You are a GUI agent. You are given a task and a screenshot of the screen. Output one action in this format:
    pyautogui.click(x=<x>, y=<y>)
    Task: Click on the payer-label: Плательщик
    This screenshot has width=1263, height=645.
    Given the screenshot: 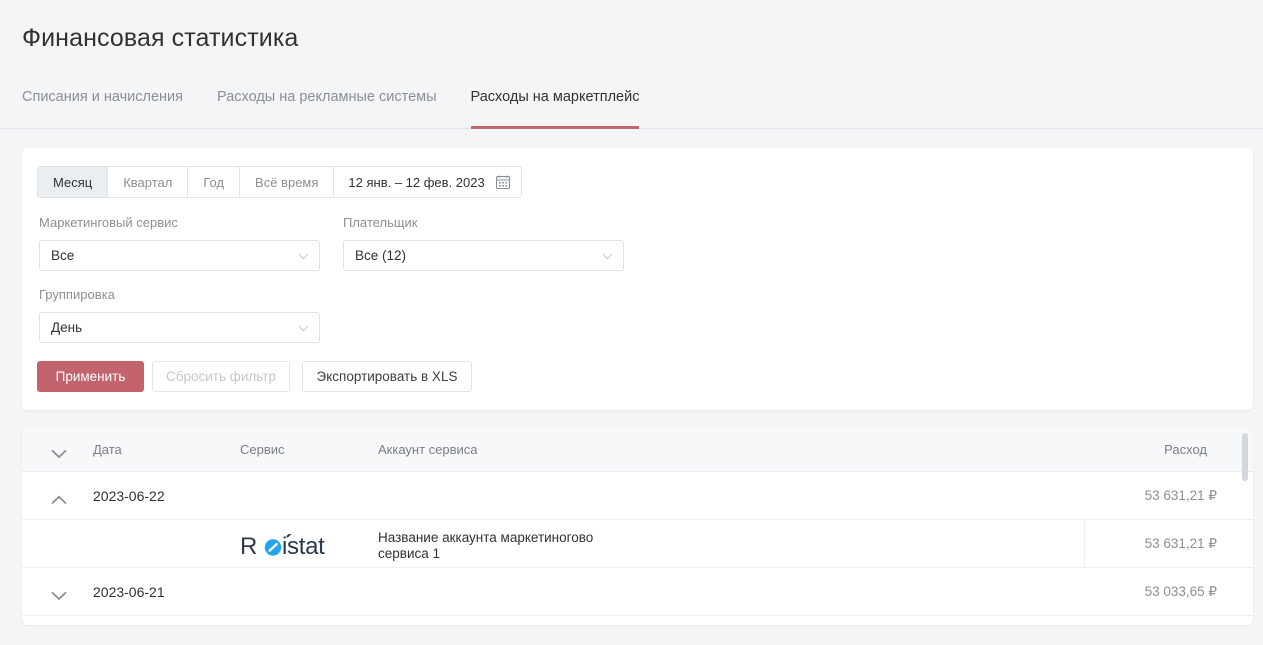 What is the action you would take?
    pyautogui.click(x=380, y=222)
    